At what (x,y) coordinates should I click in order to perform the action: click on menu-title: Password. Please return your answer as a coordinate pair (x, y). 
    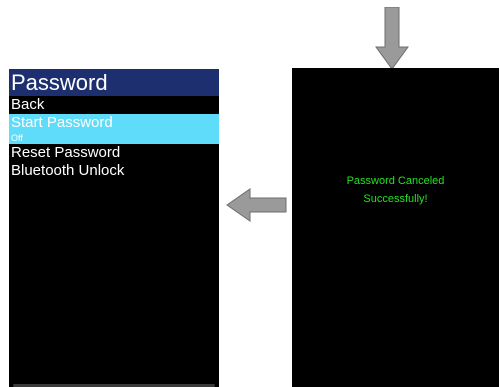
    Looking at the image, I should click on (114, 82).